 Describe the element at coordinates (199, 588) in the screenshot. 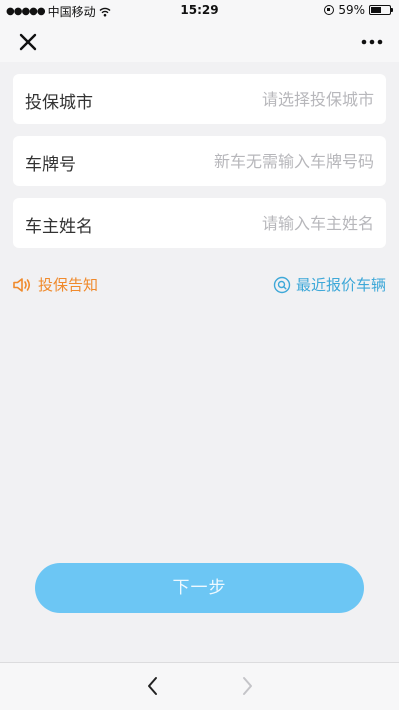

I see `next-step-button: 下一步` at that location.